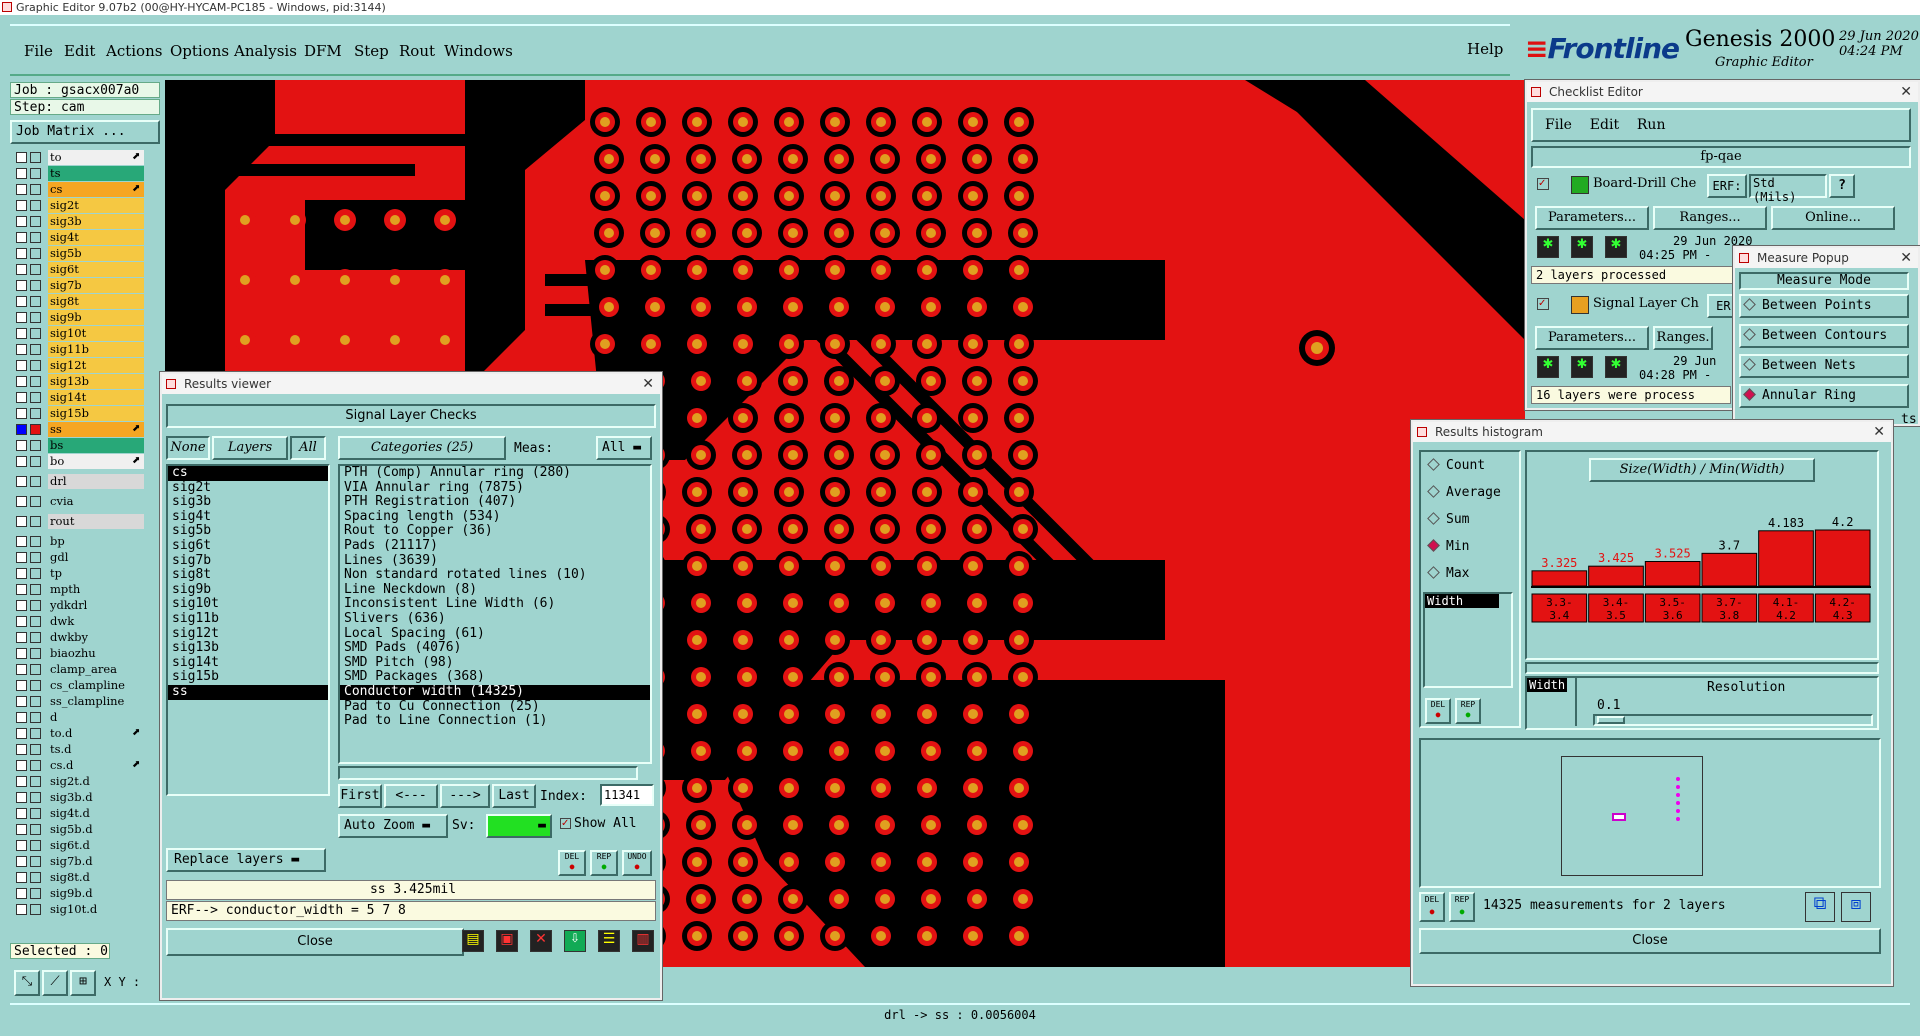 The width and height of the screenshot is (1920, 1036). Describe the element at coordinates (96, 589) in the screenshot. I see `layer-name: mpth` at that location.